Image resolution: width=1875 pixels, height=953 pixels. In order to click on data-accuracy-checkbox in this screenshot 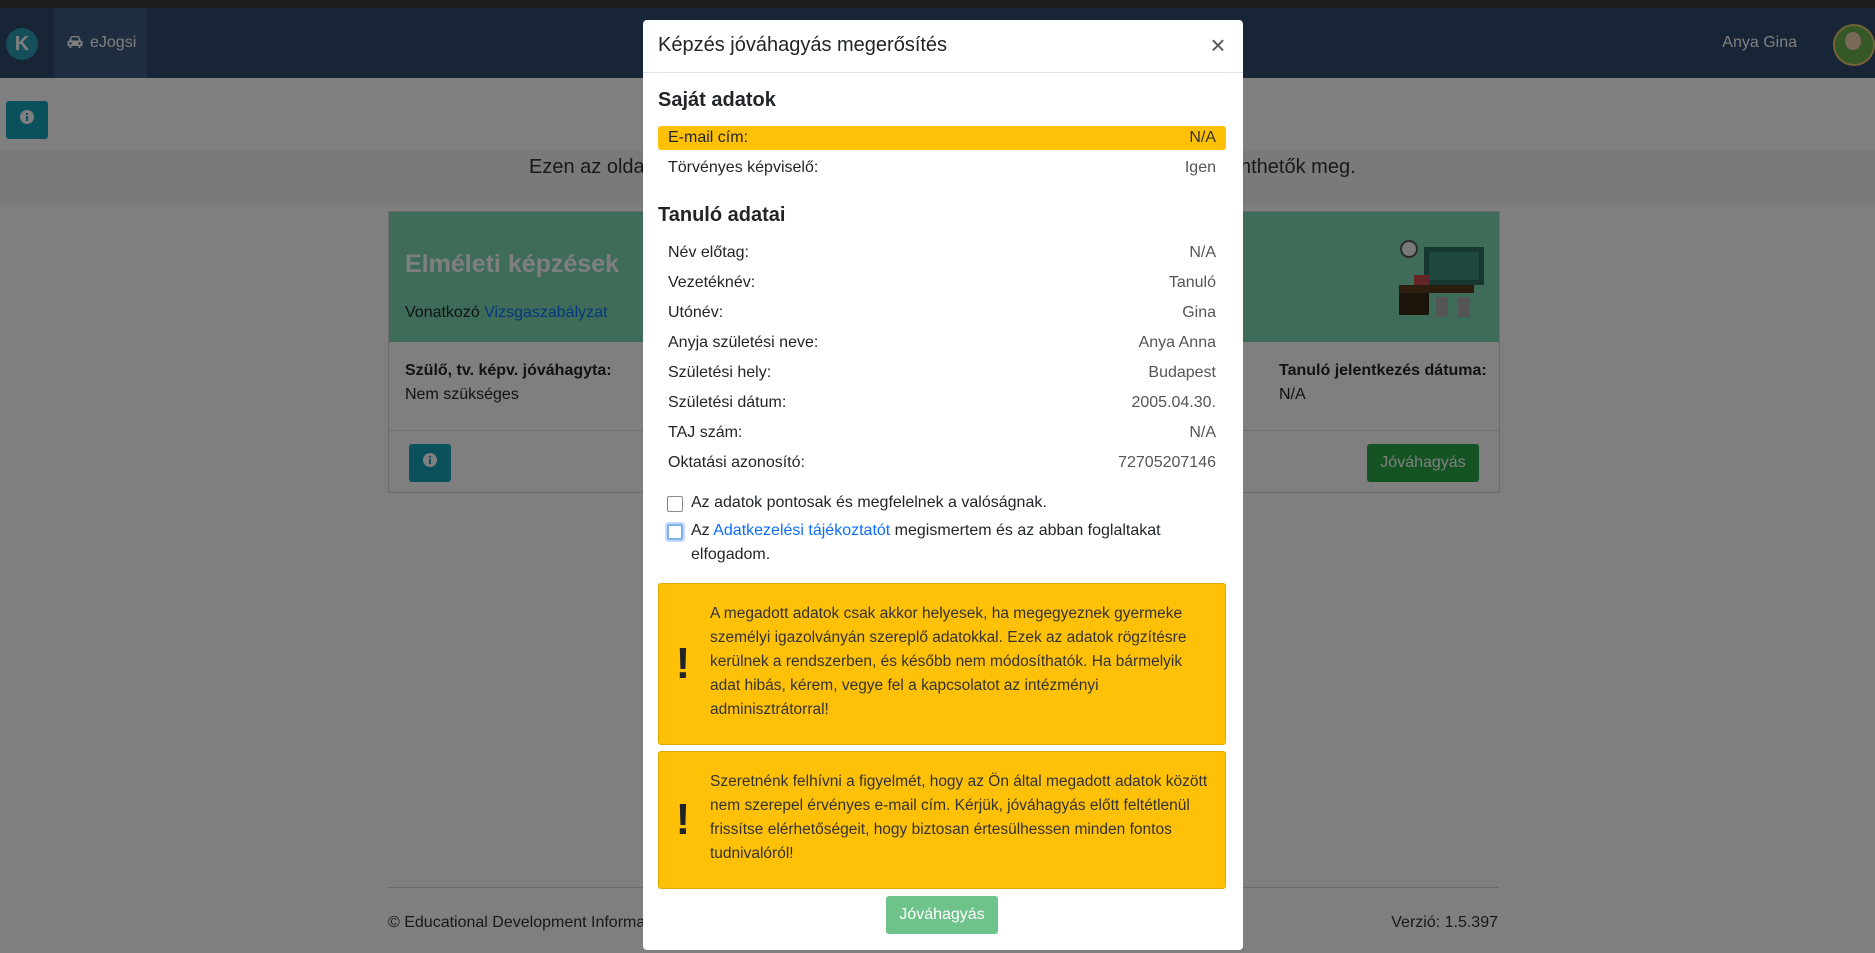, I will do `click(675, 504)`.